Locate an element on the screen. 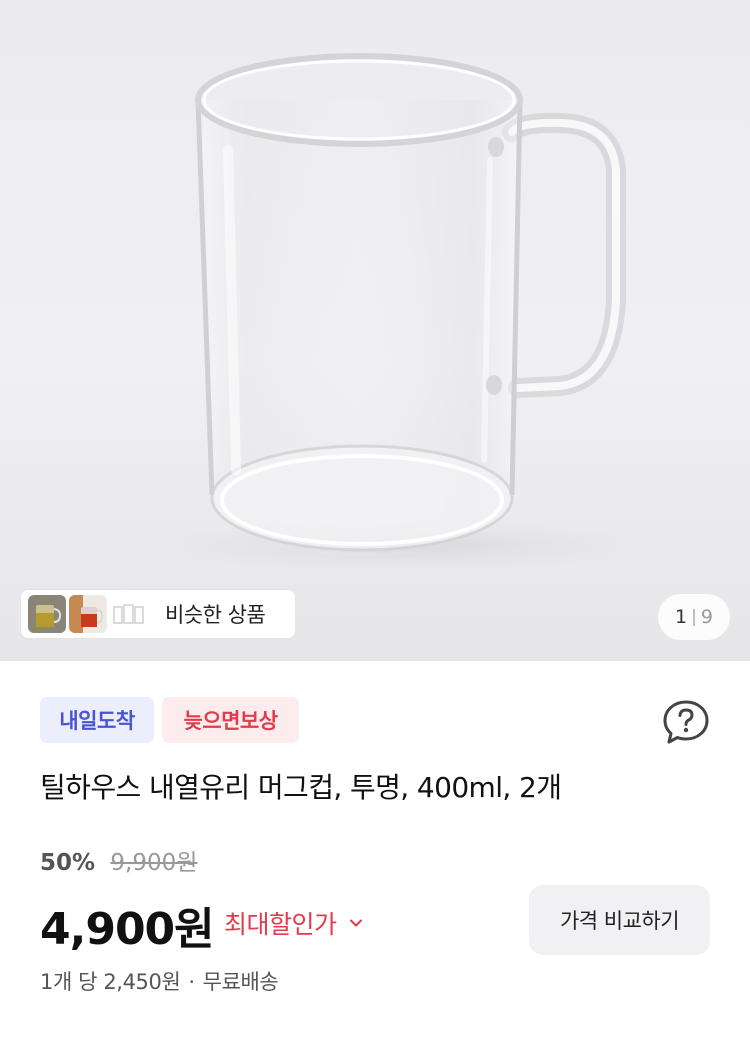  image-pager: 1 | 9 is located at coordinates (694, 617).